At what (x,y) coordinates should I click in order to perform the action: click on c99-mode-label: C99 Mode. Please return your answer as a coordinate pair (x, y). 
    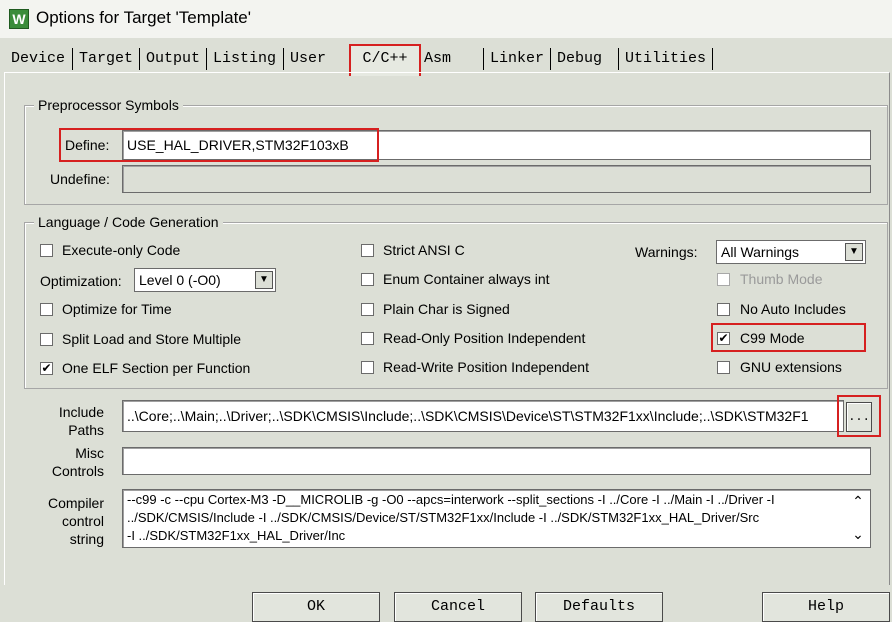
    Looking at the image, I should click on (772, 338).